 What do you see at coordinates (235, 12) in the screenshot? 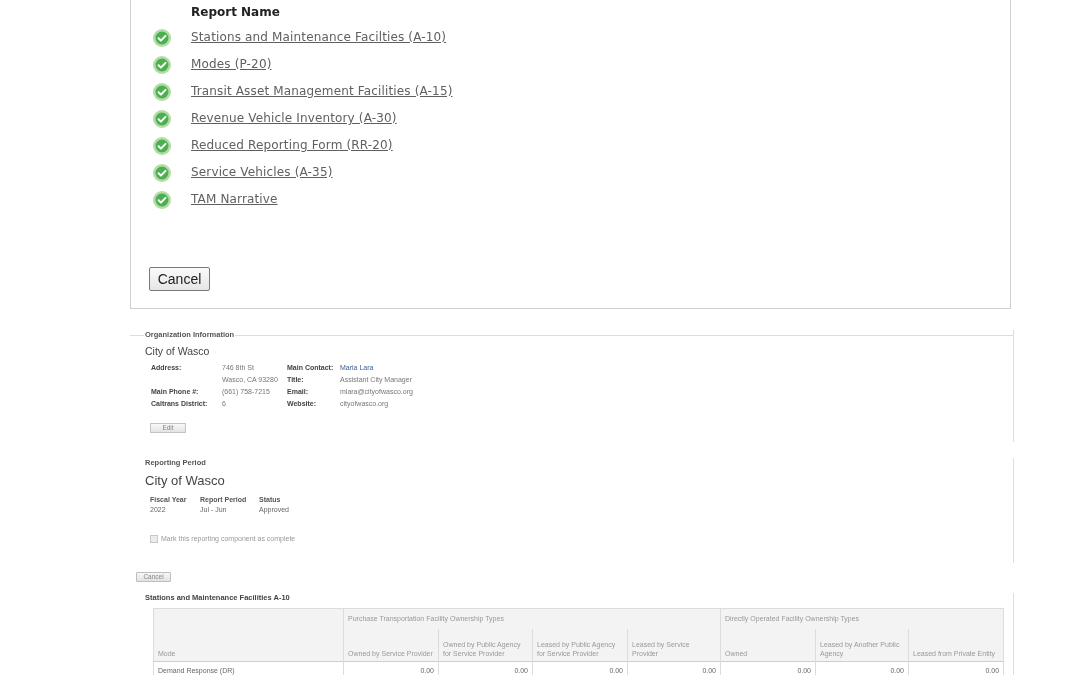
I see `column-header: Report Name` at bounding box center [235, 12].